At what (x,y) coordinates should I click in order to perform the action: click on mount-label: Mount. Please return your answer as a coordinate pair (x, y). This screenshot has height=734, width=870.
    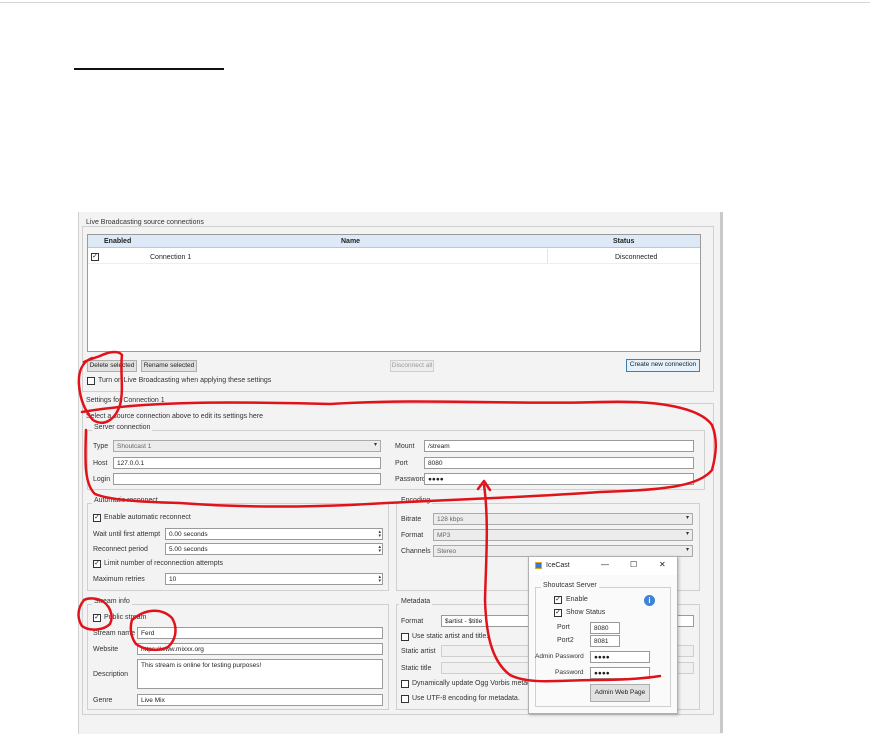
    Looking at the image, I should click on (405, 446).